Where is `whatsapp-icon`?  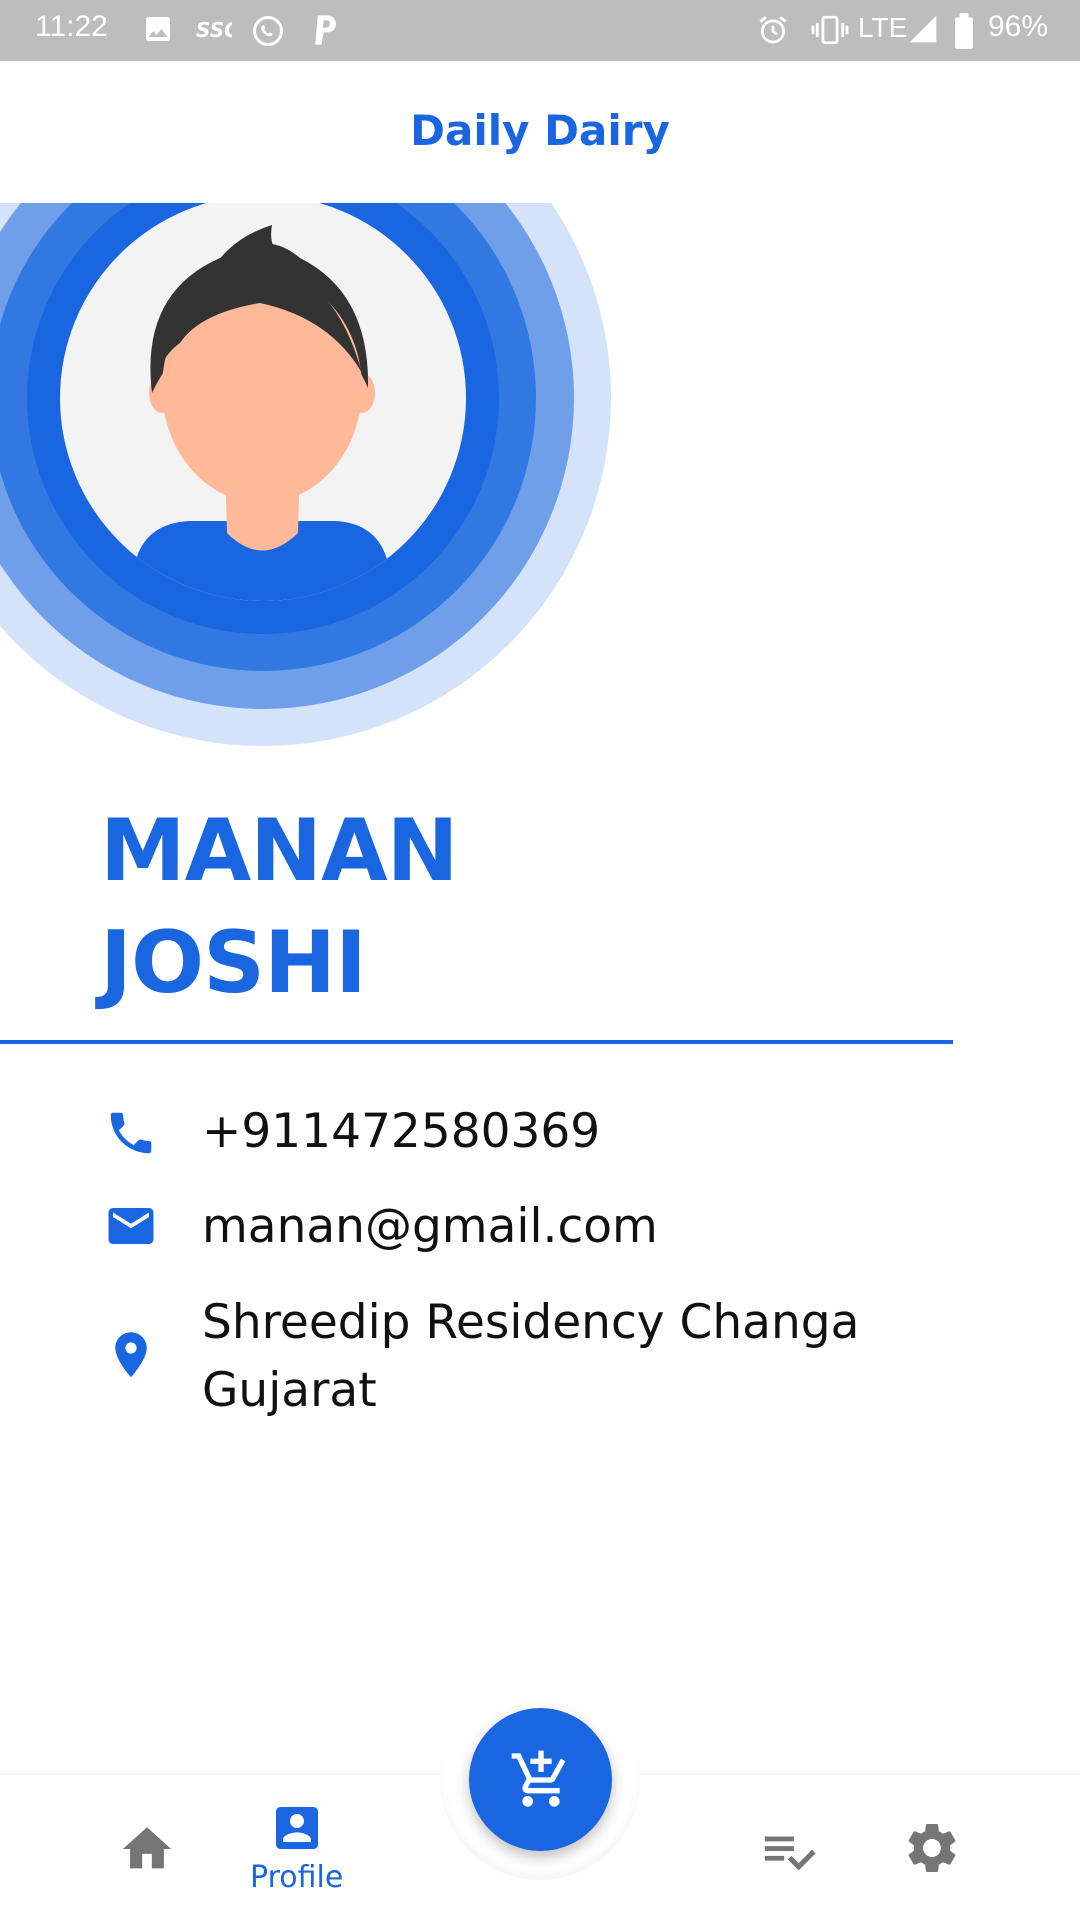
whatsapp-icon is located at coordinates (268, 31).